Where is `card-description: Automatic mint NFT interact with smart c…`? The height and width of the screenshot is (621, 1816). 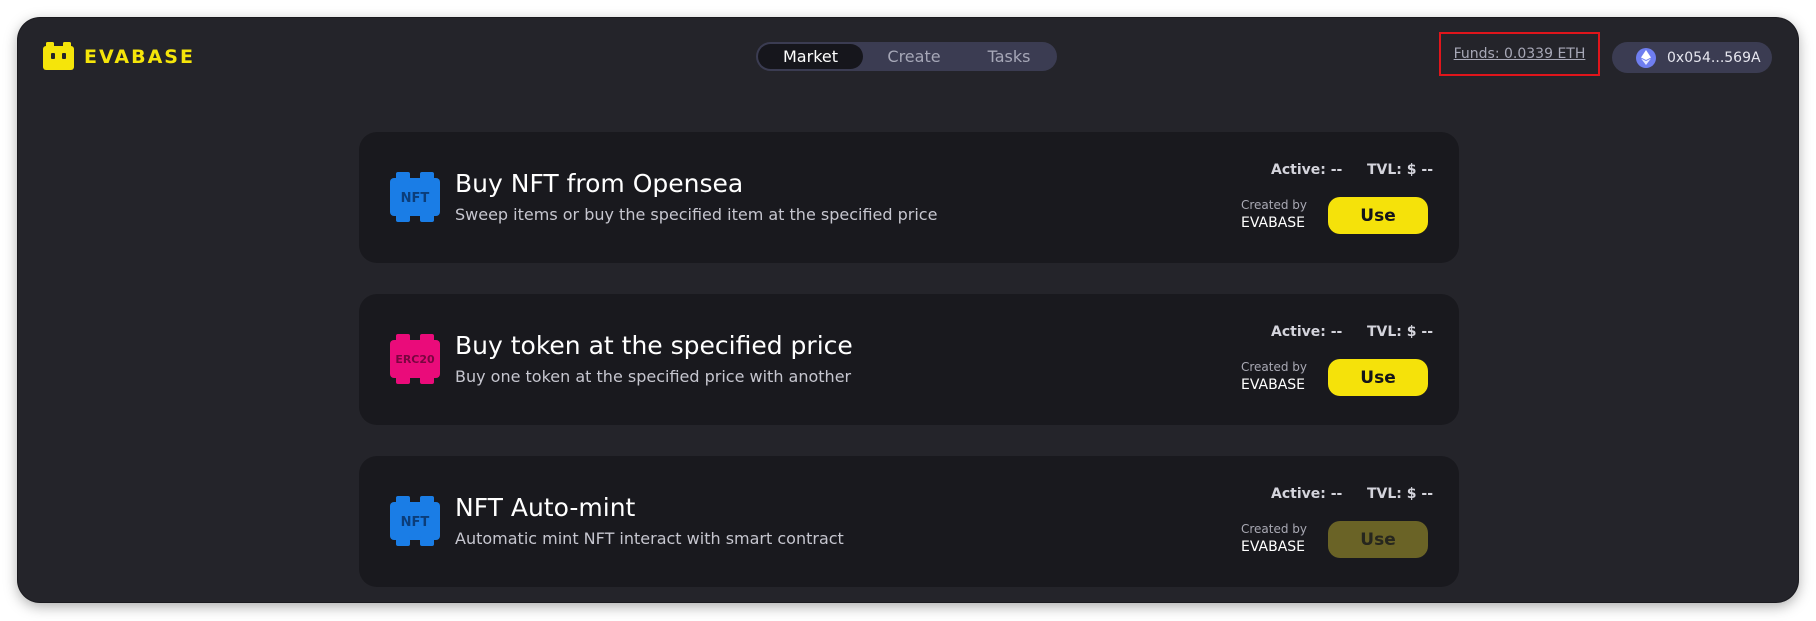 card-description: Automatic mint NFT interact with smart c… is located at coordinates (649, 538).